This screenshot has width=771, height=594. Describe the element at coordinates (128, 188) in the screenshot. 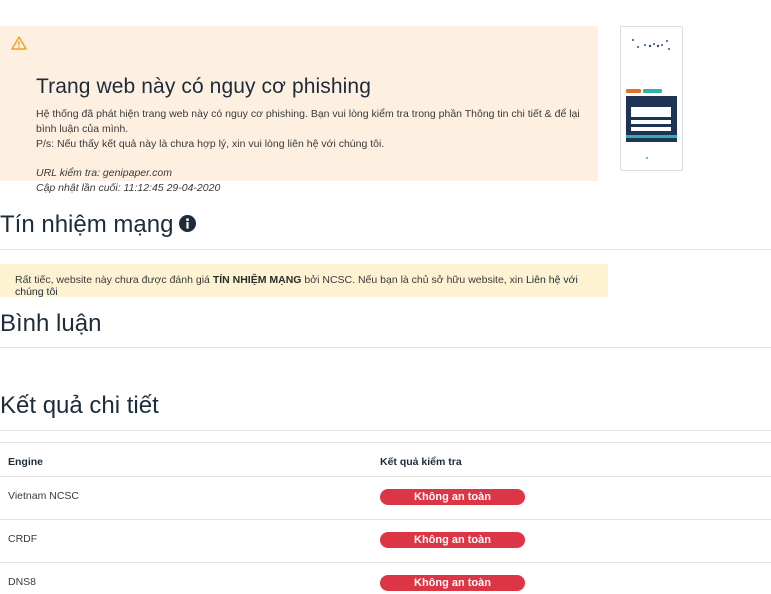

I see `last-updated: Cập nhật lần cuối: 11:12:45 29-04-2020` at that location.